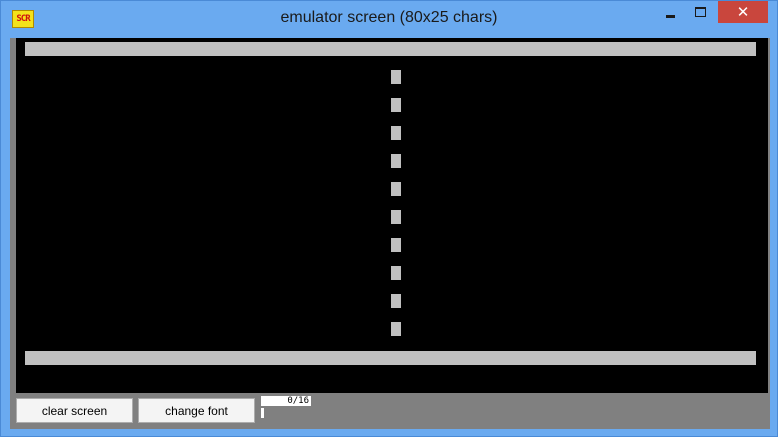 The image size is (778, 437). What do you see at coordinates (389, 19) in the screenshot?
I see `title-bar: SCR emulator screen (80x25 chars) ✕` at bounding box center [389, 19].